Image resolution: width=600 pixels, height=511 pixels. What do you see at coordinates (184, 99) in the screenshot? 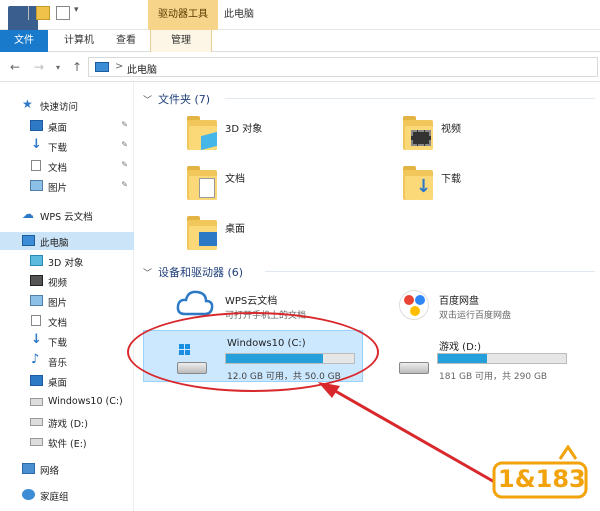
I see `group-title: 文件夹 (7)` at bounding box center [184, 99].